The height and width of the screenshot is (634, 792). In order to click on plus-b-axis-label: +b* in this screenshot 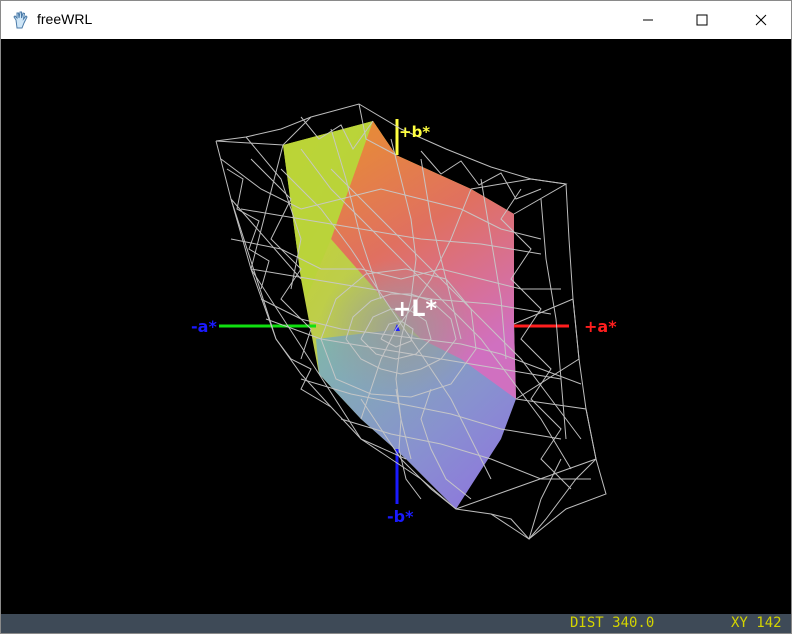, I will do `click(415, 132)`.